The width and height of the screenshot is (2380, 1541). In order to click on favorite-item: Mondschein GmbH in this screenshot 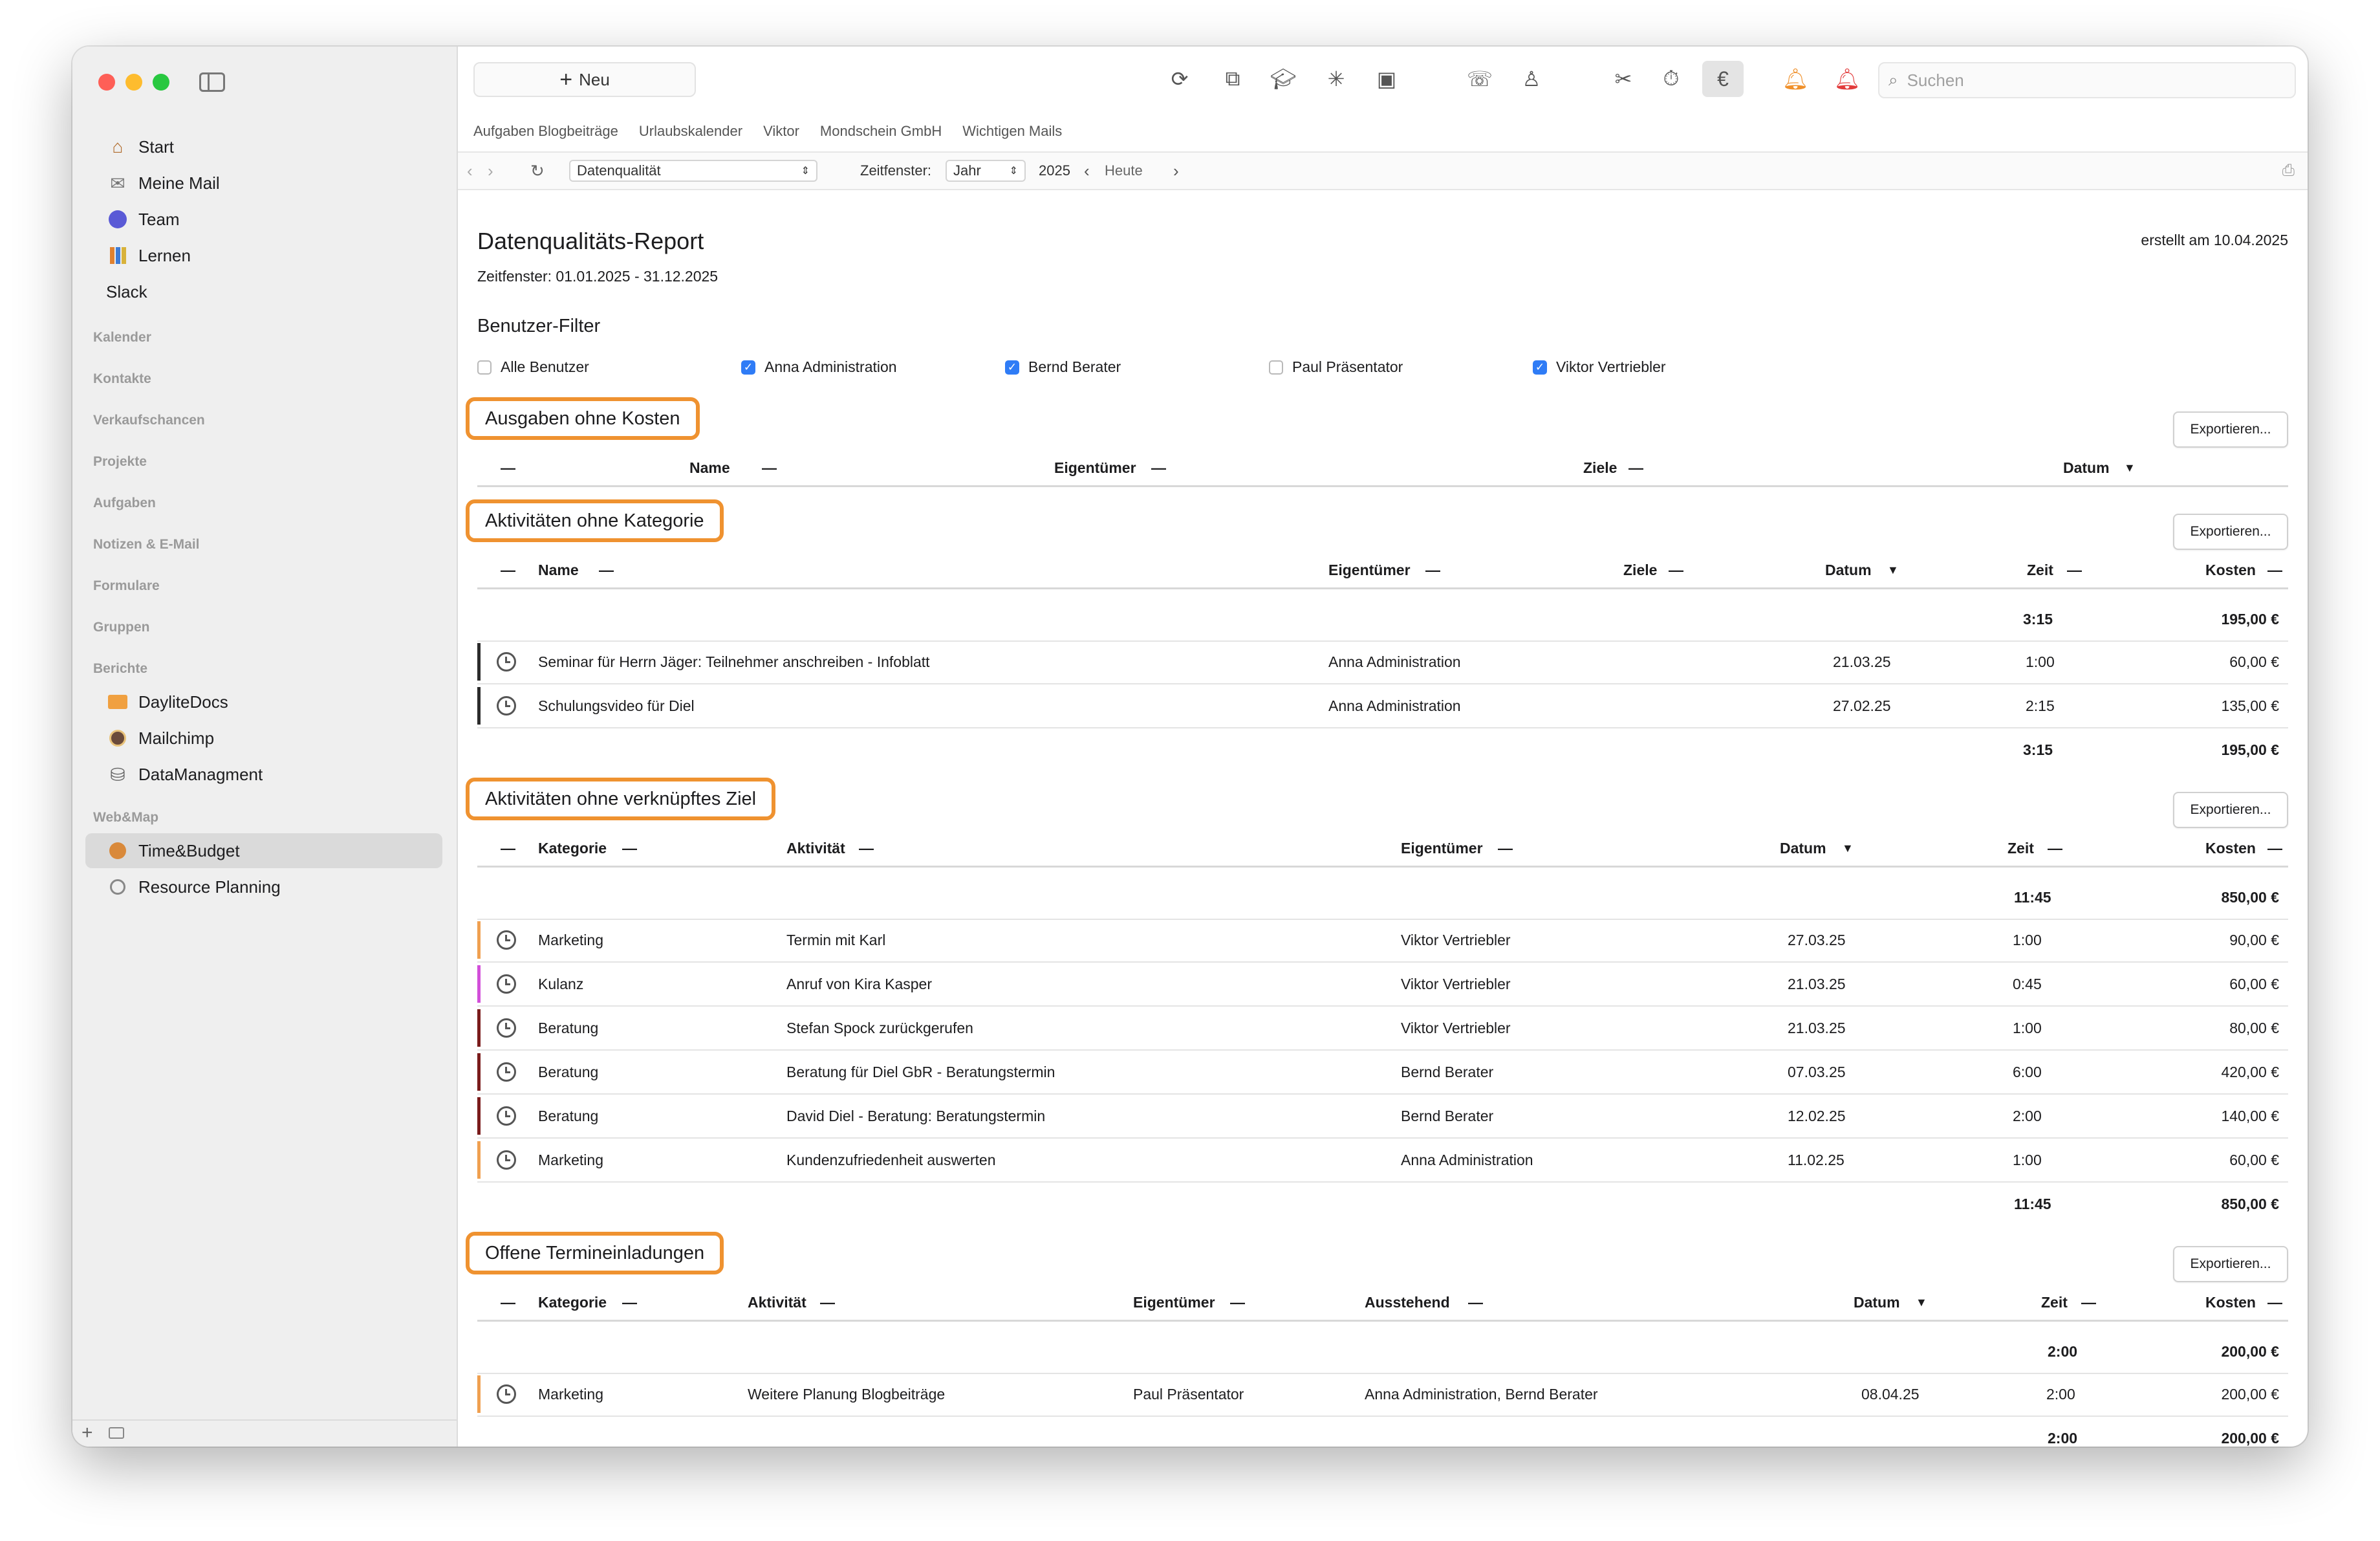, I will do `click(881, 131)`.